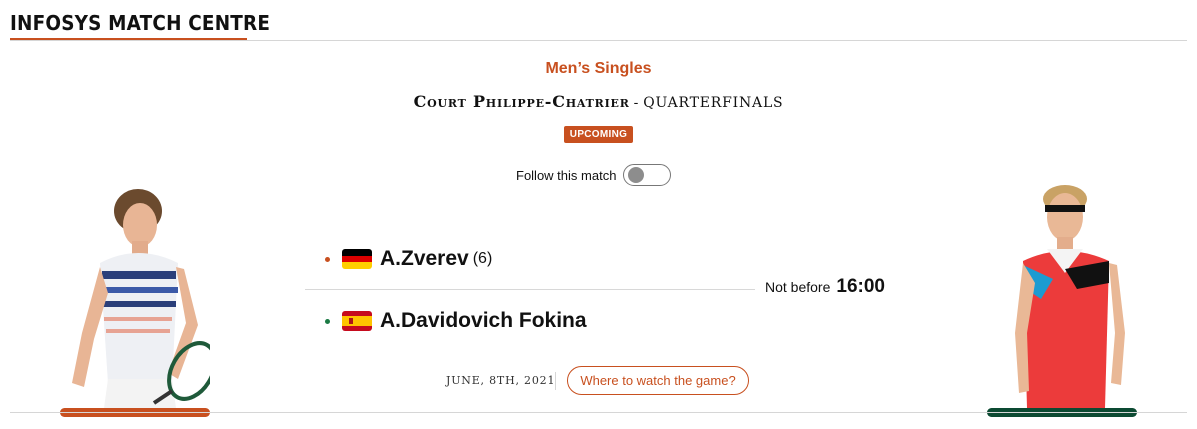  I want to click on toggle-knob, so click(636, 175).